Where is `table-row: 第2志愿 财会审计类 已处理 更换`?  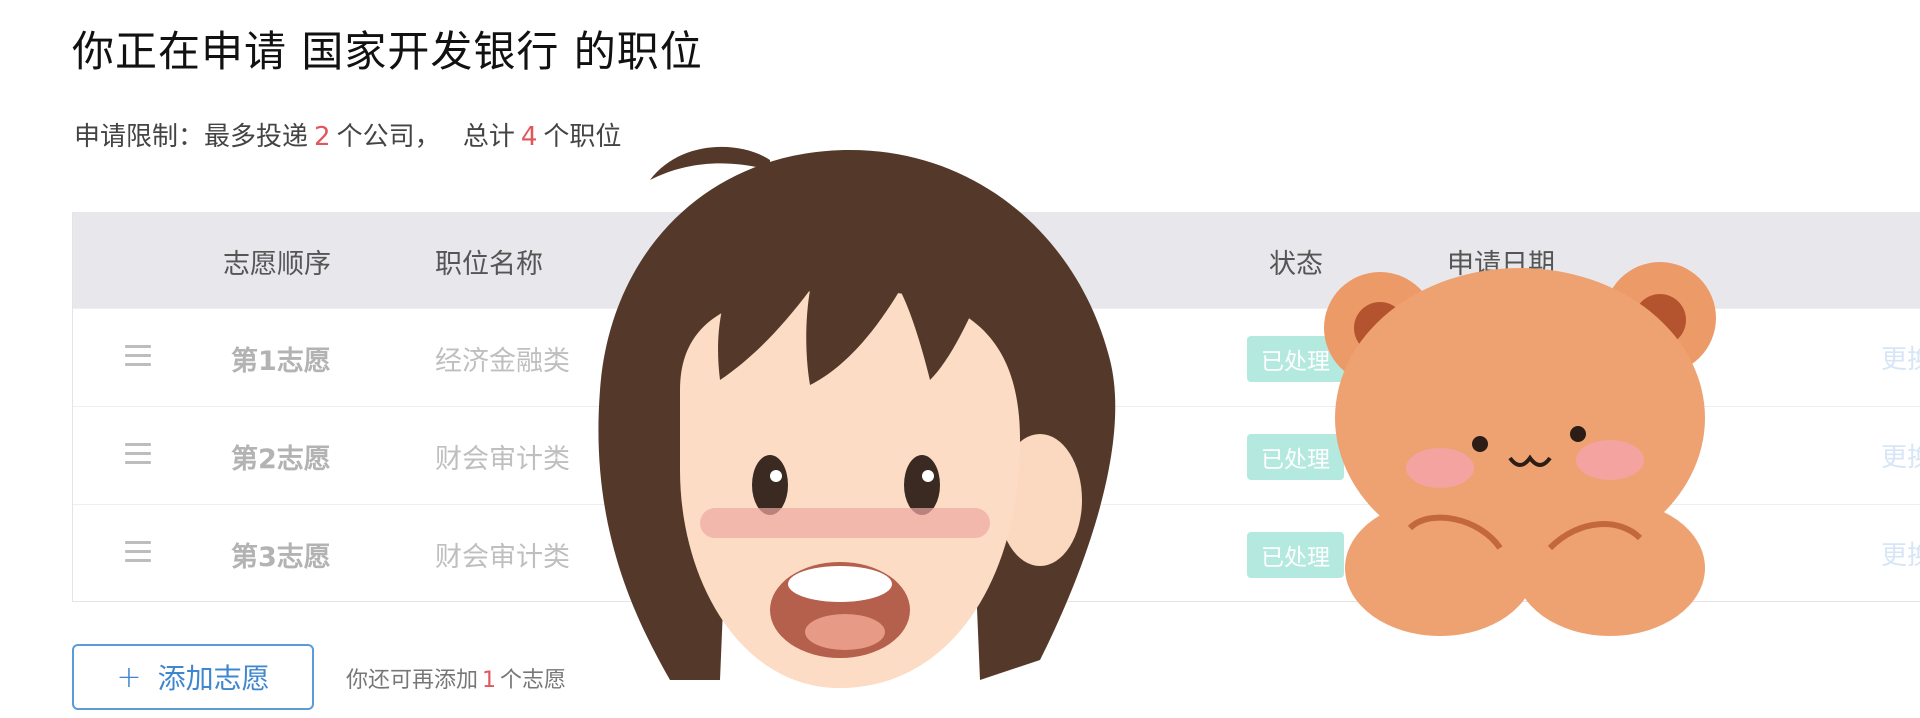
table-row: 第2志愿 财会审计类 已处理 更换 is located at coordinates (996, 454).